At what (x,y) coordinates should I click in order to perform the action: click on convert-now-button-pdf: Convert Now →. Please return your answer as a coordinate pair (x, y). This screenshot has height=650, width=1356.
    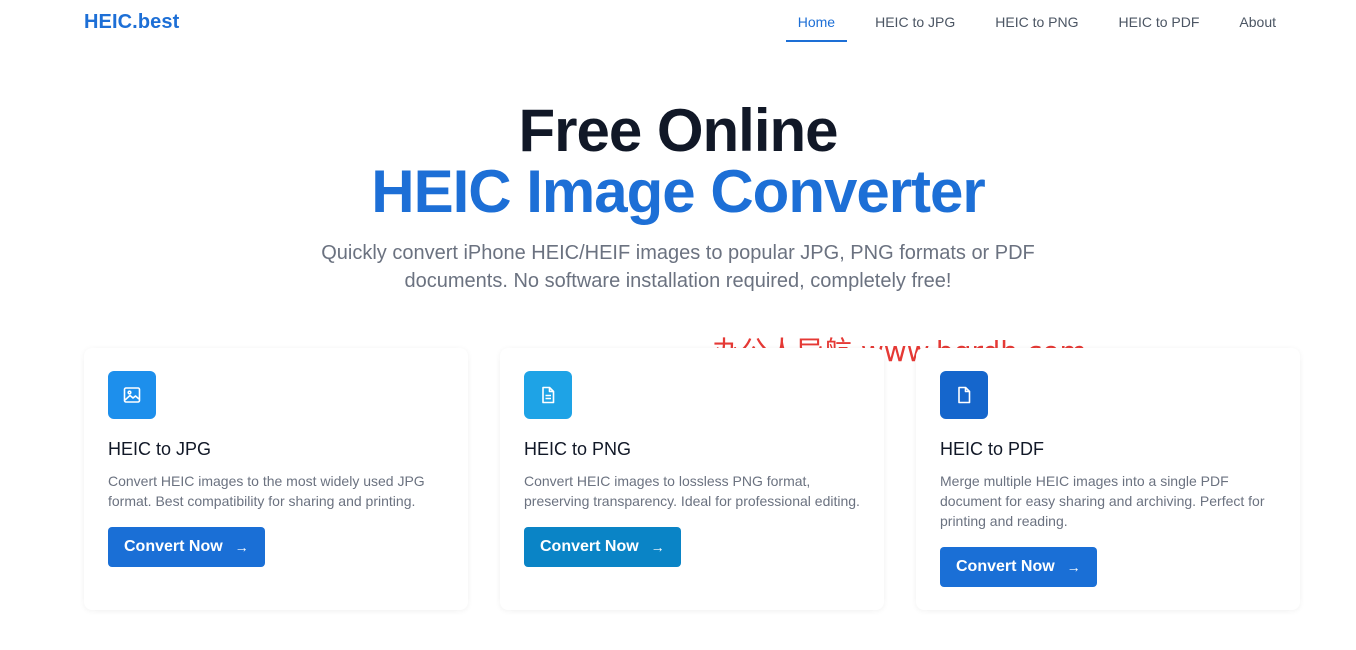
    Looking at the image, I should click on (1018, 567).